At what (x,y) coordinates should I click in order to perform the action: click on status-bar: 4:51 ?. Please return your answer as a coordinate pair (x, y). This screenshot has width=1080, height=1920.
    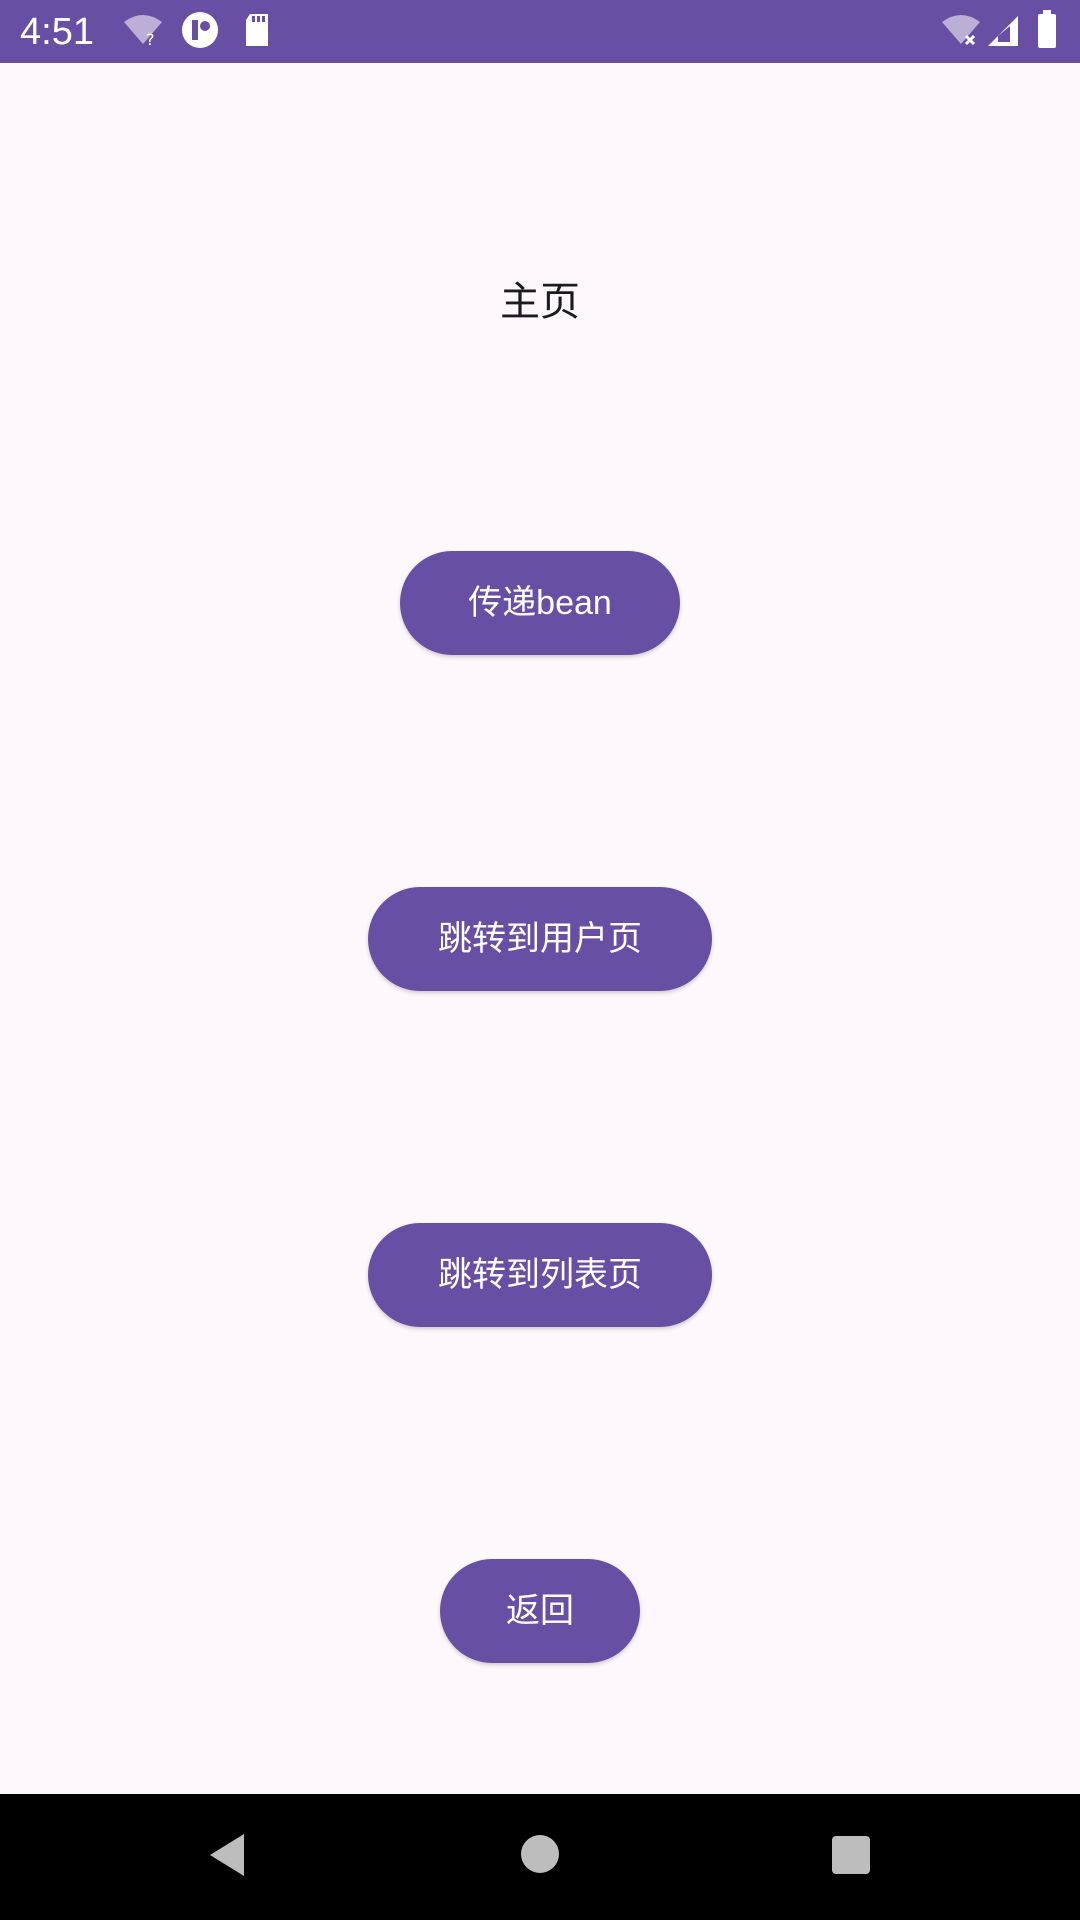
    Looking at the image, I should click on (540, 31).